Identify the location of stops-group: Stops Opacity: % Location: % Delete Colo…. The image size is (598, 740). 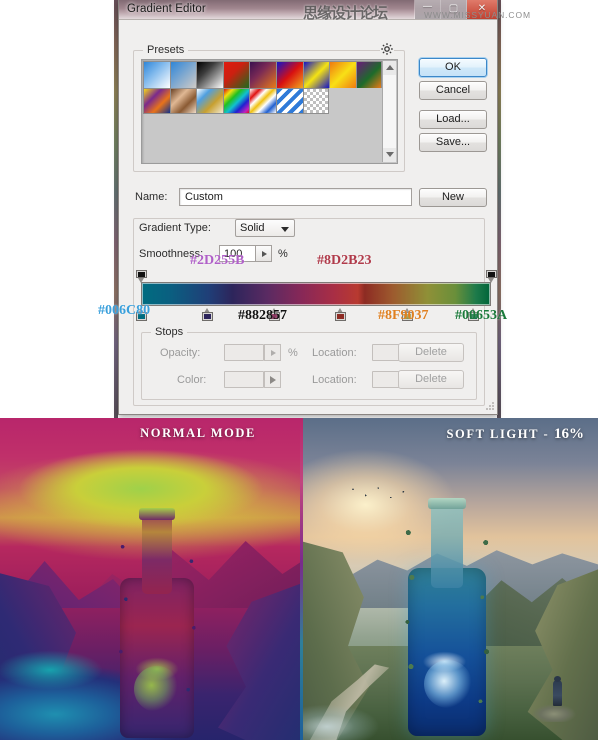
(309, 363).